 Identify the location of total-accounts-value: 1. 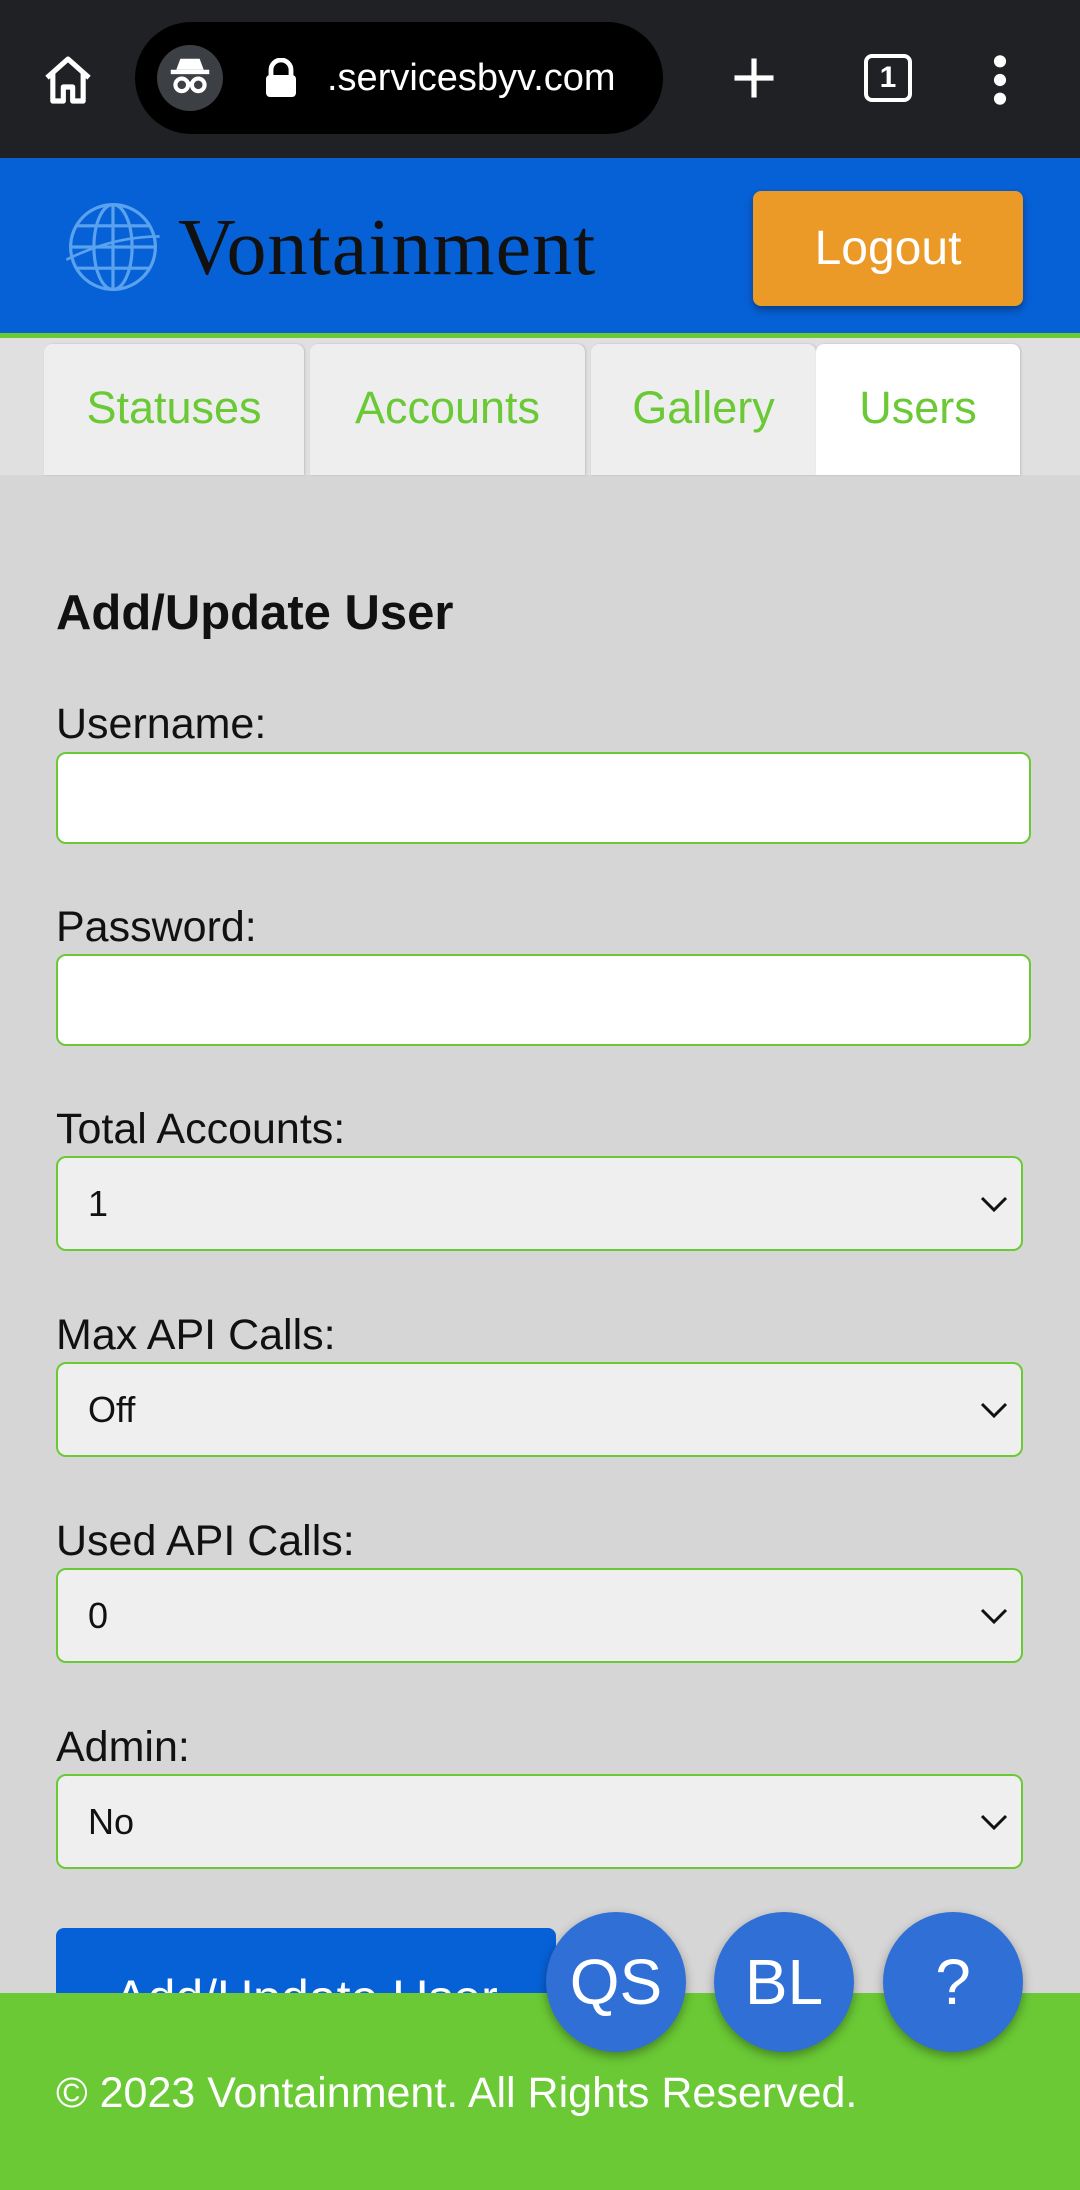
(98, 1203).